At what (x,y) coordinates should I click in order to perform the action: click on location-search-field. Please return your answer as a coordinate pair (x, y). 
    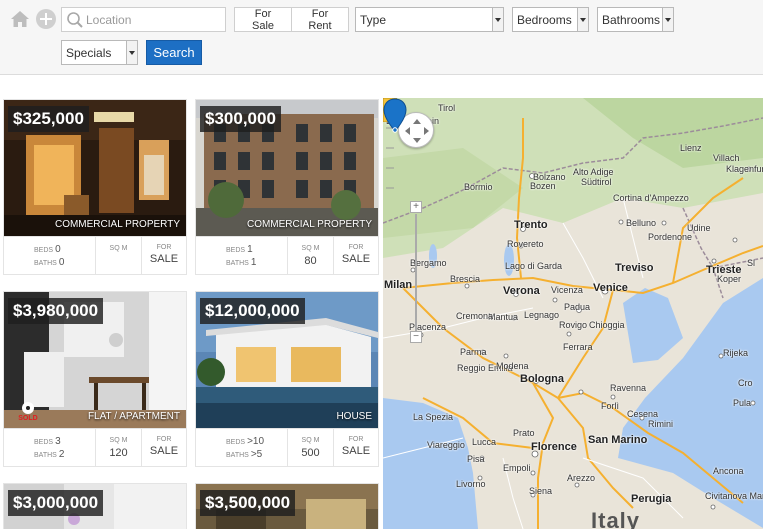
    Looking at the image, I should click on (143, 19).